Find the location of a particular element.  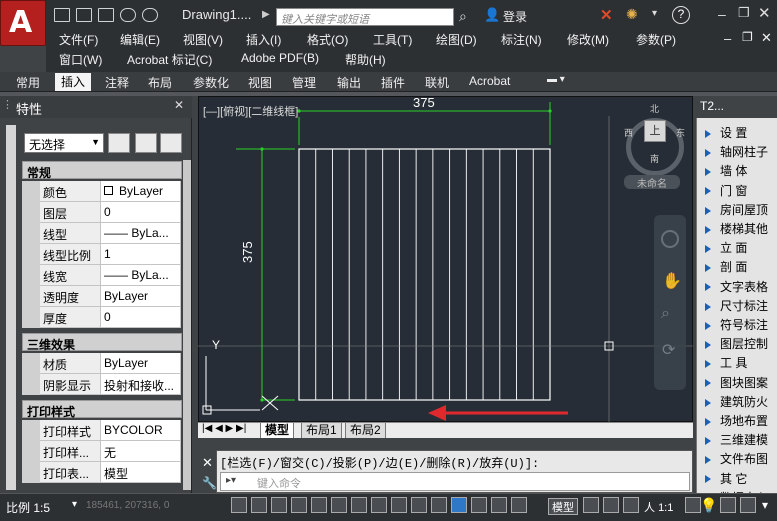

tab-manage: 管理 is located at coordinates (304, 82).